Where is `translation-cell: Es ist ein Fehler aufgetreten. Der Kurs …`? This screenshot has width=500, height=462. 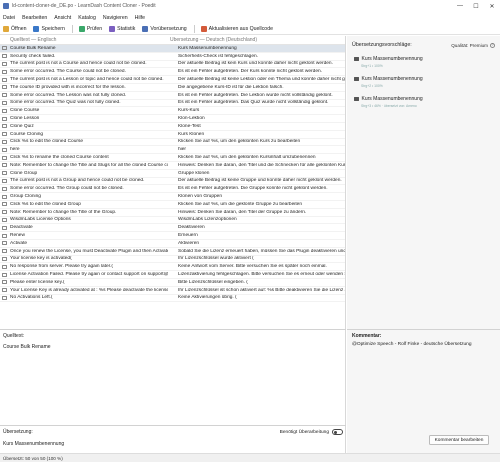 translation-cell: Es ist ein Fehler aufgetreten. Der Kurs … is located at coordinates (250, 72).